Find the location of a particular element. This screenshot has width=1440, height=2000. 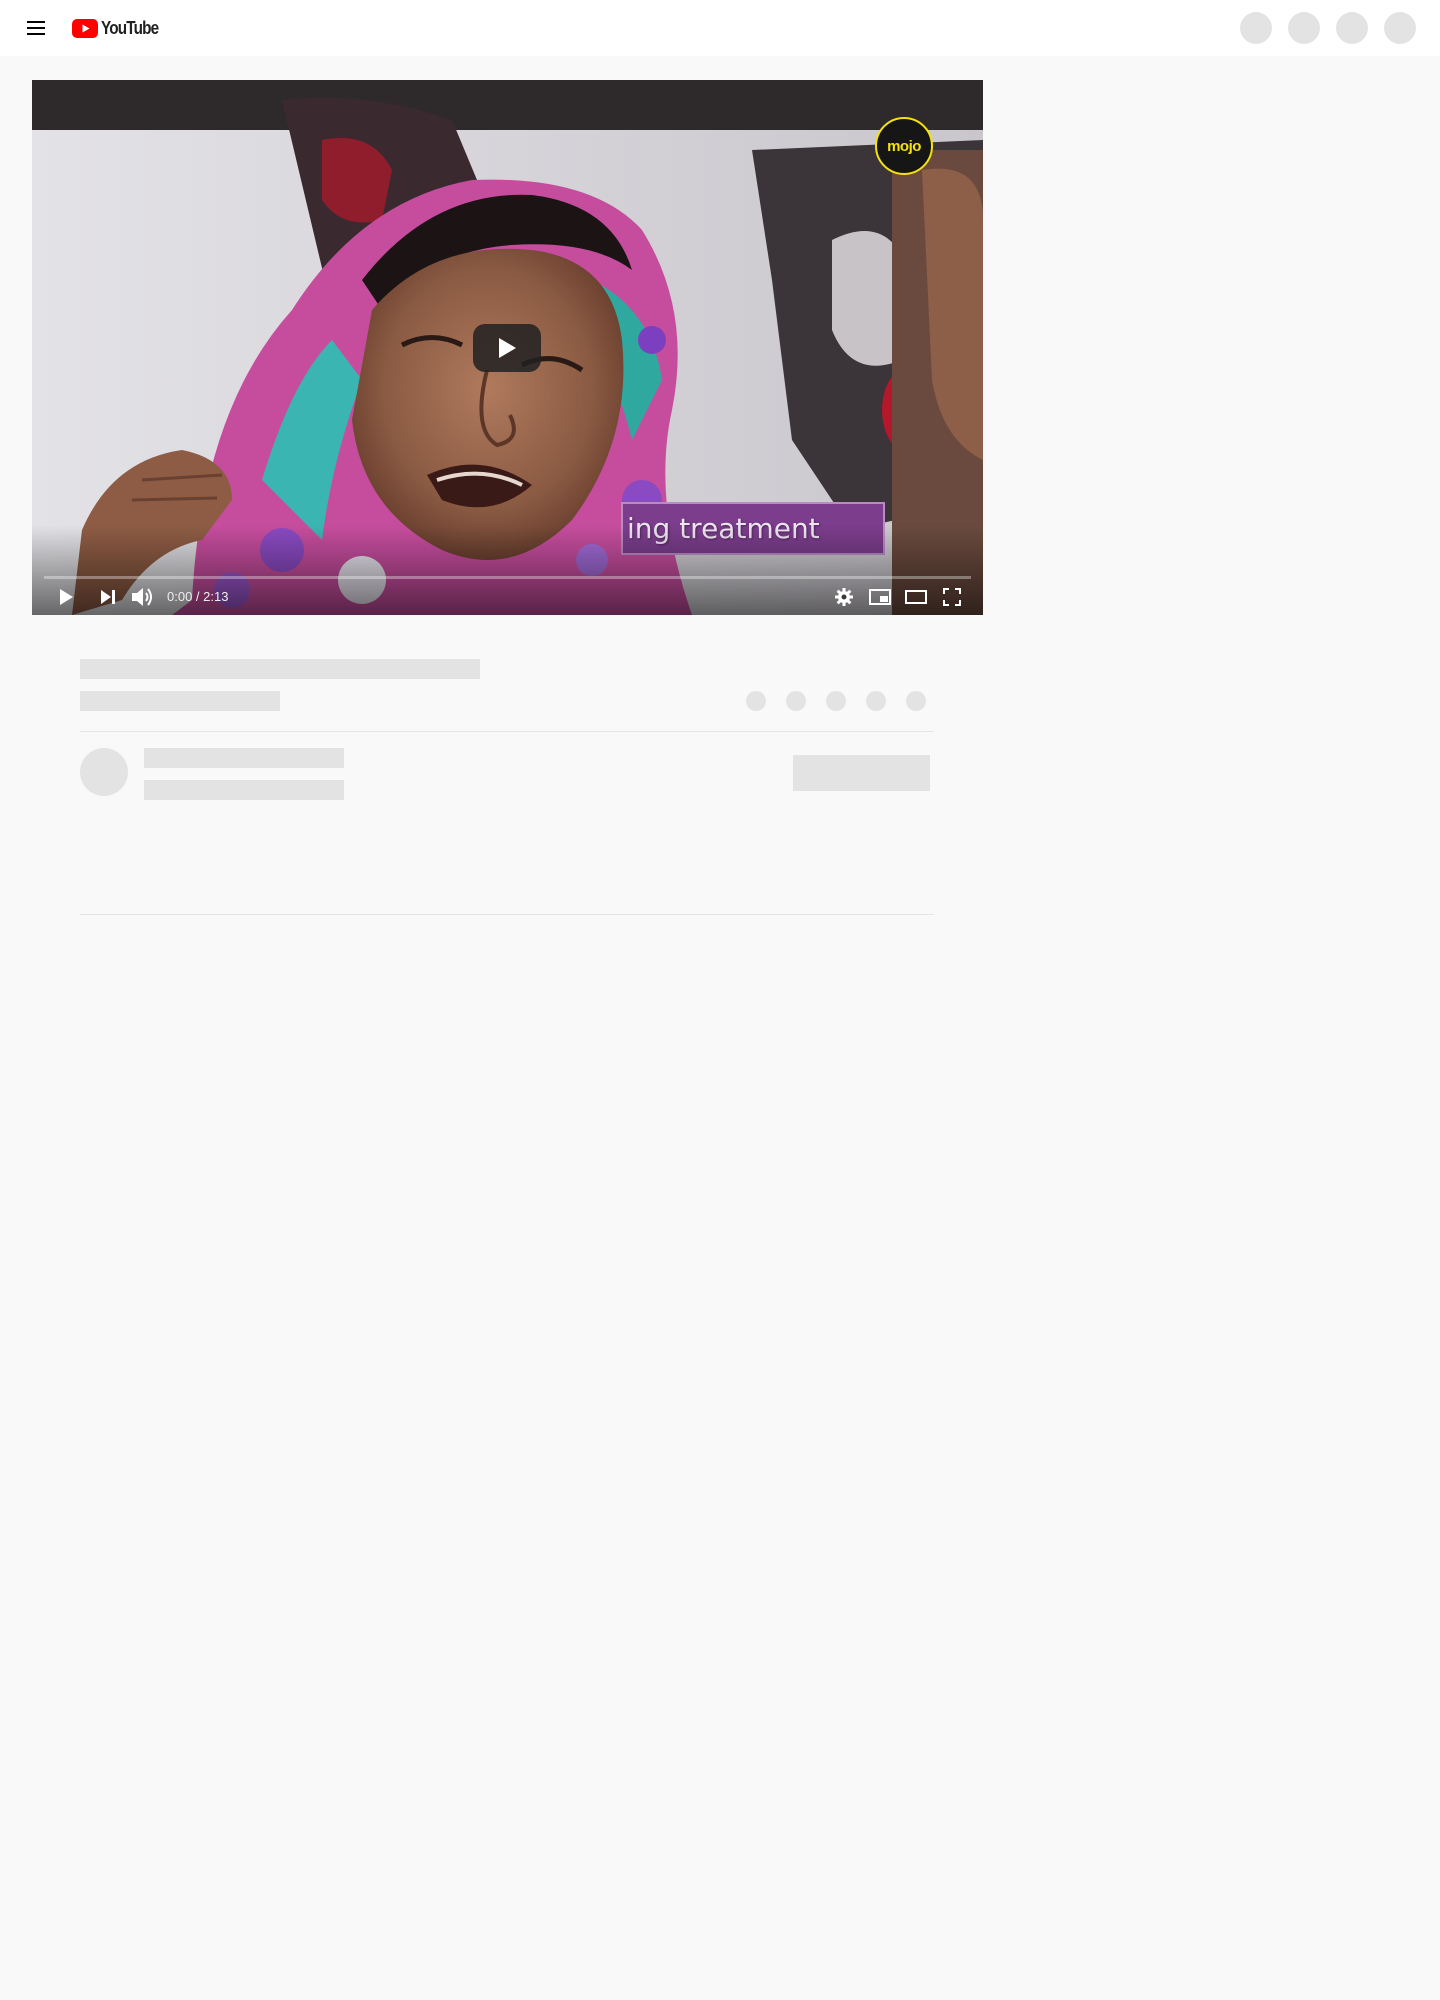

settings-icon is located at coordinates (844, 597).